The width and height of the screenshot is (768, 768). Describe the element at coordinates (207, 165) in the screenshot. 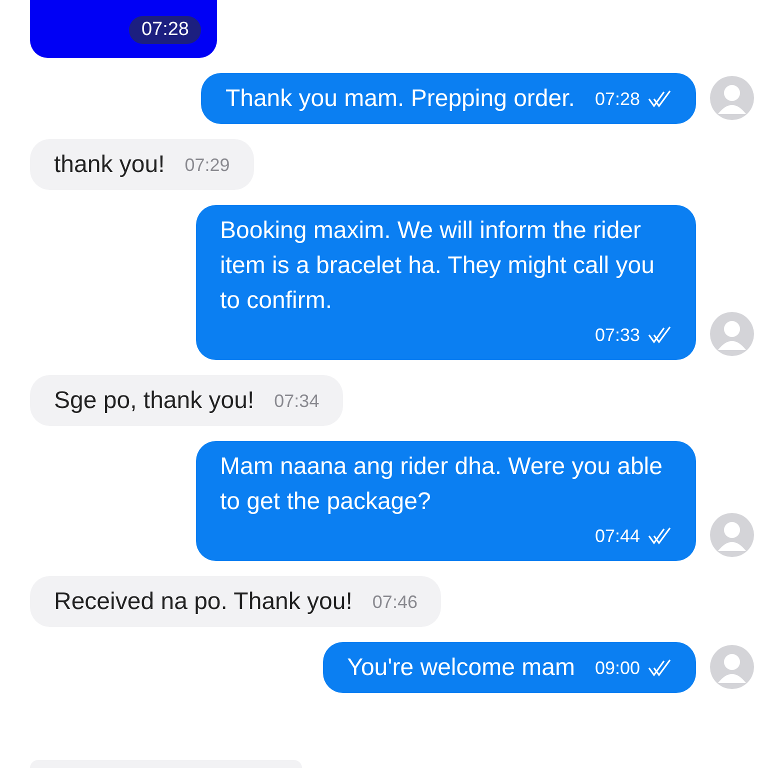

I see `message-time: 07:29` at that location.